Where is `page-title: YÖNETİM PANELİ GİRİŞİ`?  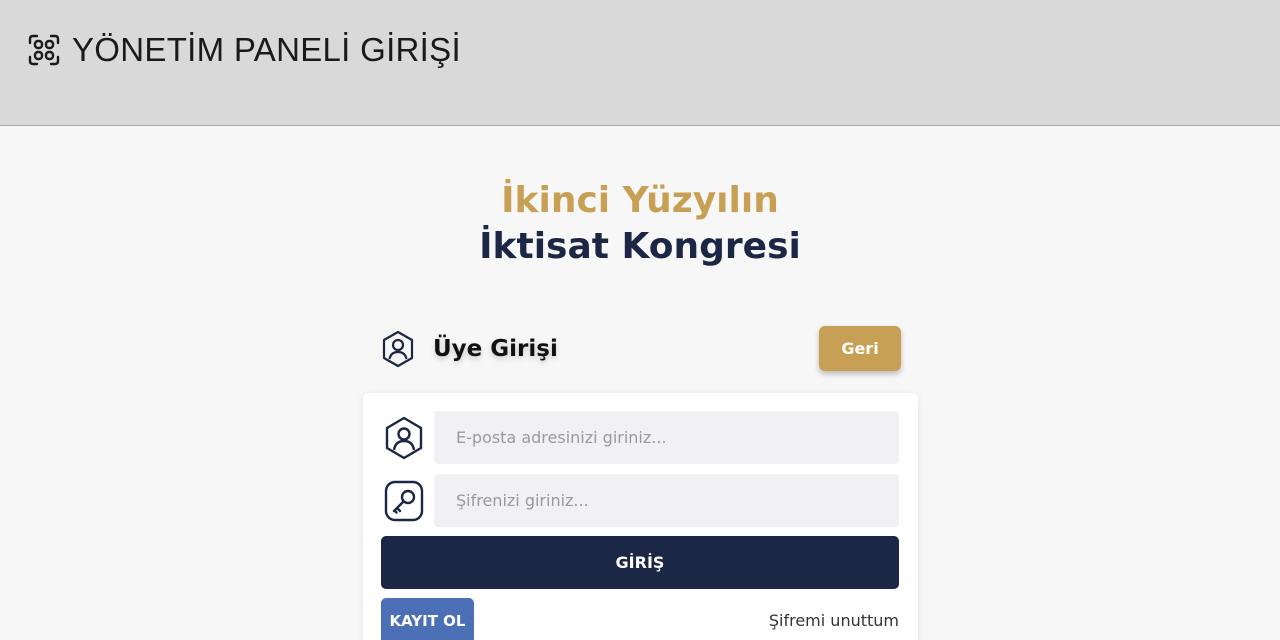
page-title: YÖNETİM PANELİ GİRİŞİ is located at coordinates (266, 49).